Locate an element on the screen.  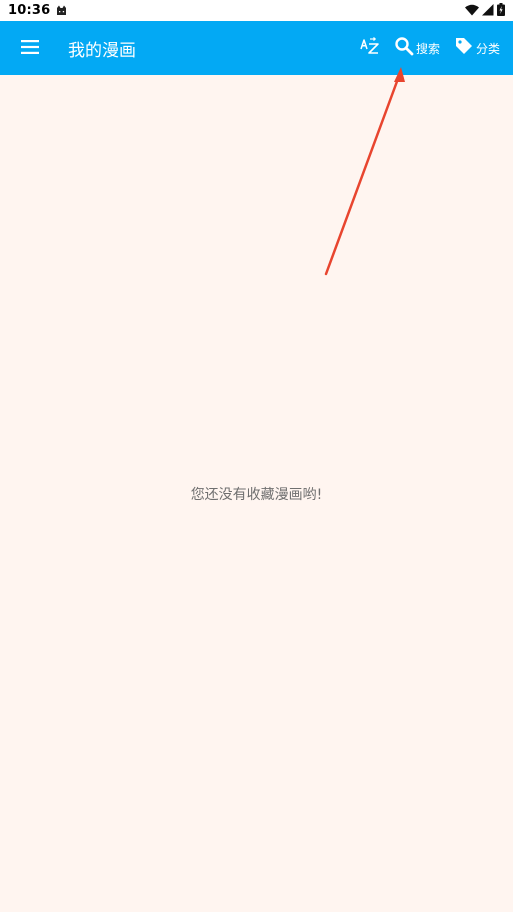
cat-notification-icon is located at coordinates (61, 10).